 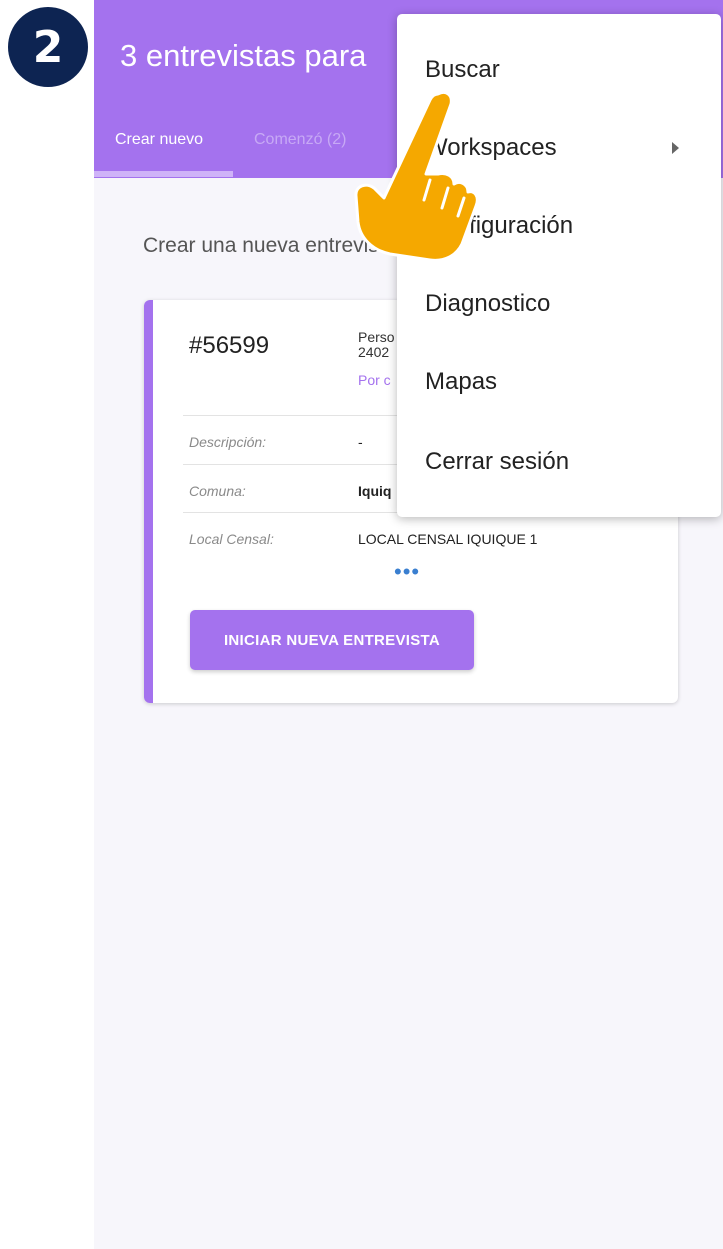 What do you see at coordinates (374, 380) in the screenshot?
I see `interview-status: Por c` at bounding box center [374, 380].